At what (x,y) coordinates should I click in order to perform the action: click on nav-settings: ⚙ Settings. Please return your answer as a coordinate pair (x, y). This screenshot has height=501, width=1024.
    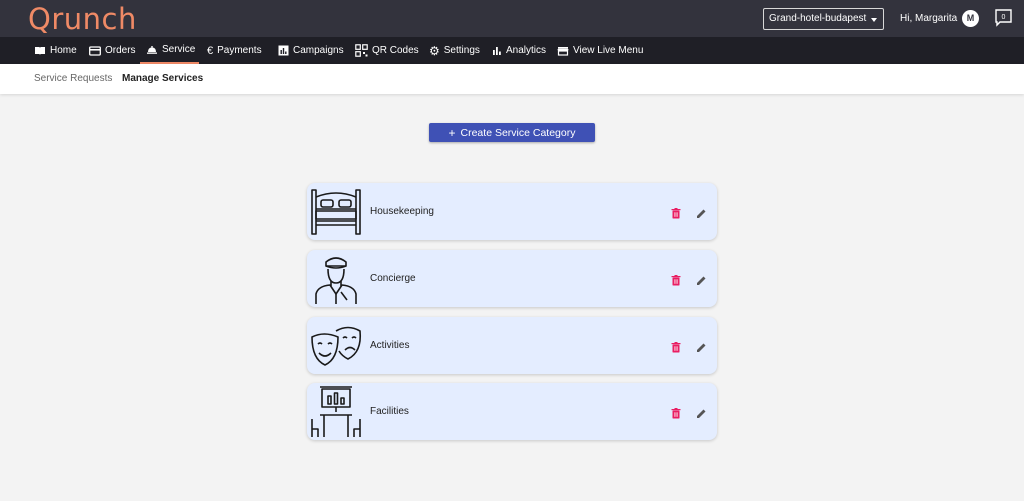
    Looking at the image, I should click on (454, 50).